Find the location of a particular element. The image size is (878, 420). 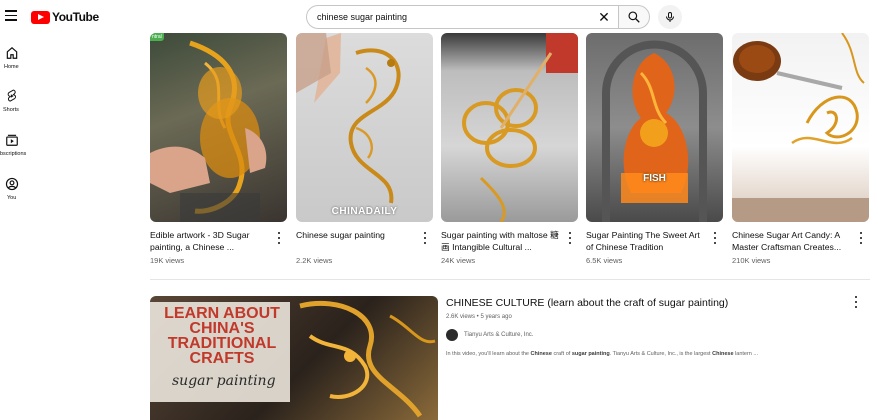

menu-icon is located at coordinates (11, 15).